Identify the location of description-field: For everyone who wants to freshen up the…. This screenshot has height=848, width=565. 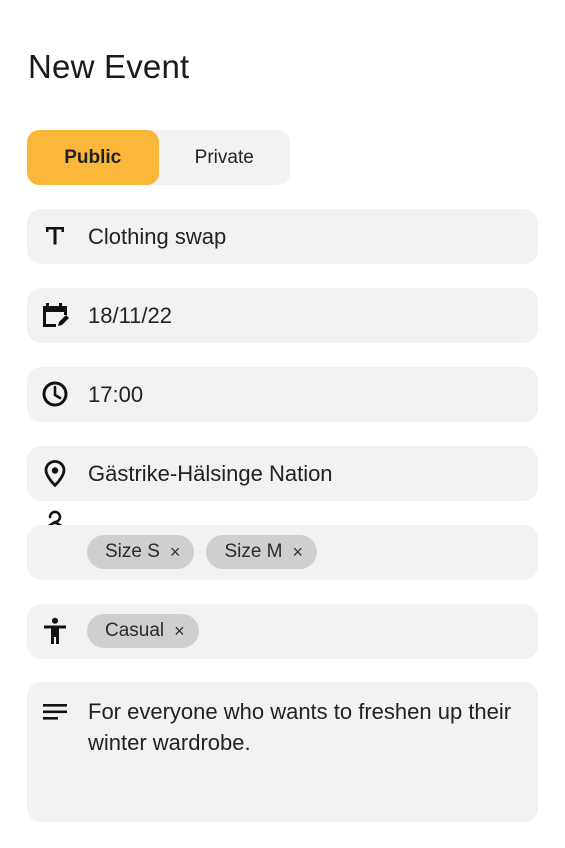
(282, 752).